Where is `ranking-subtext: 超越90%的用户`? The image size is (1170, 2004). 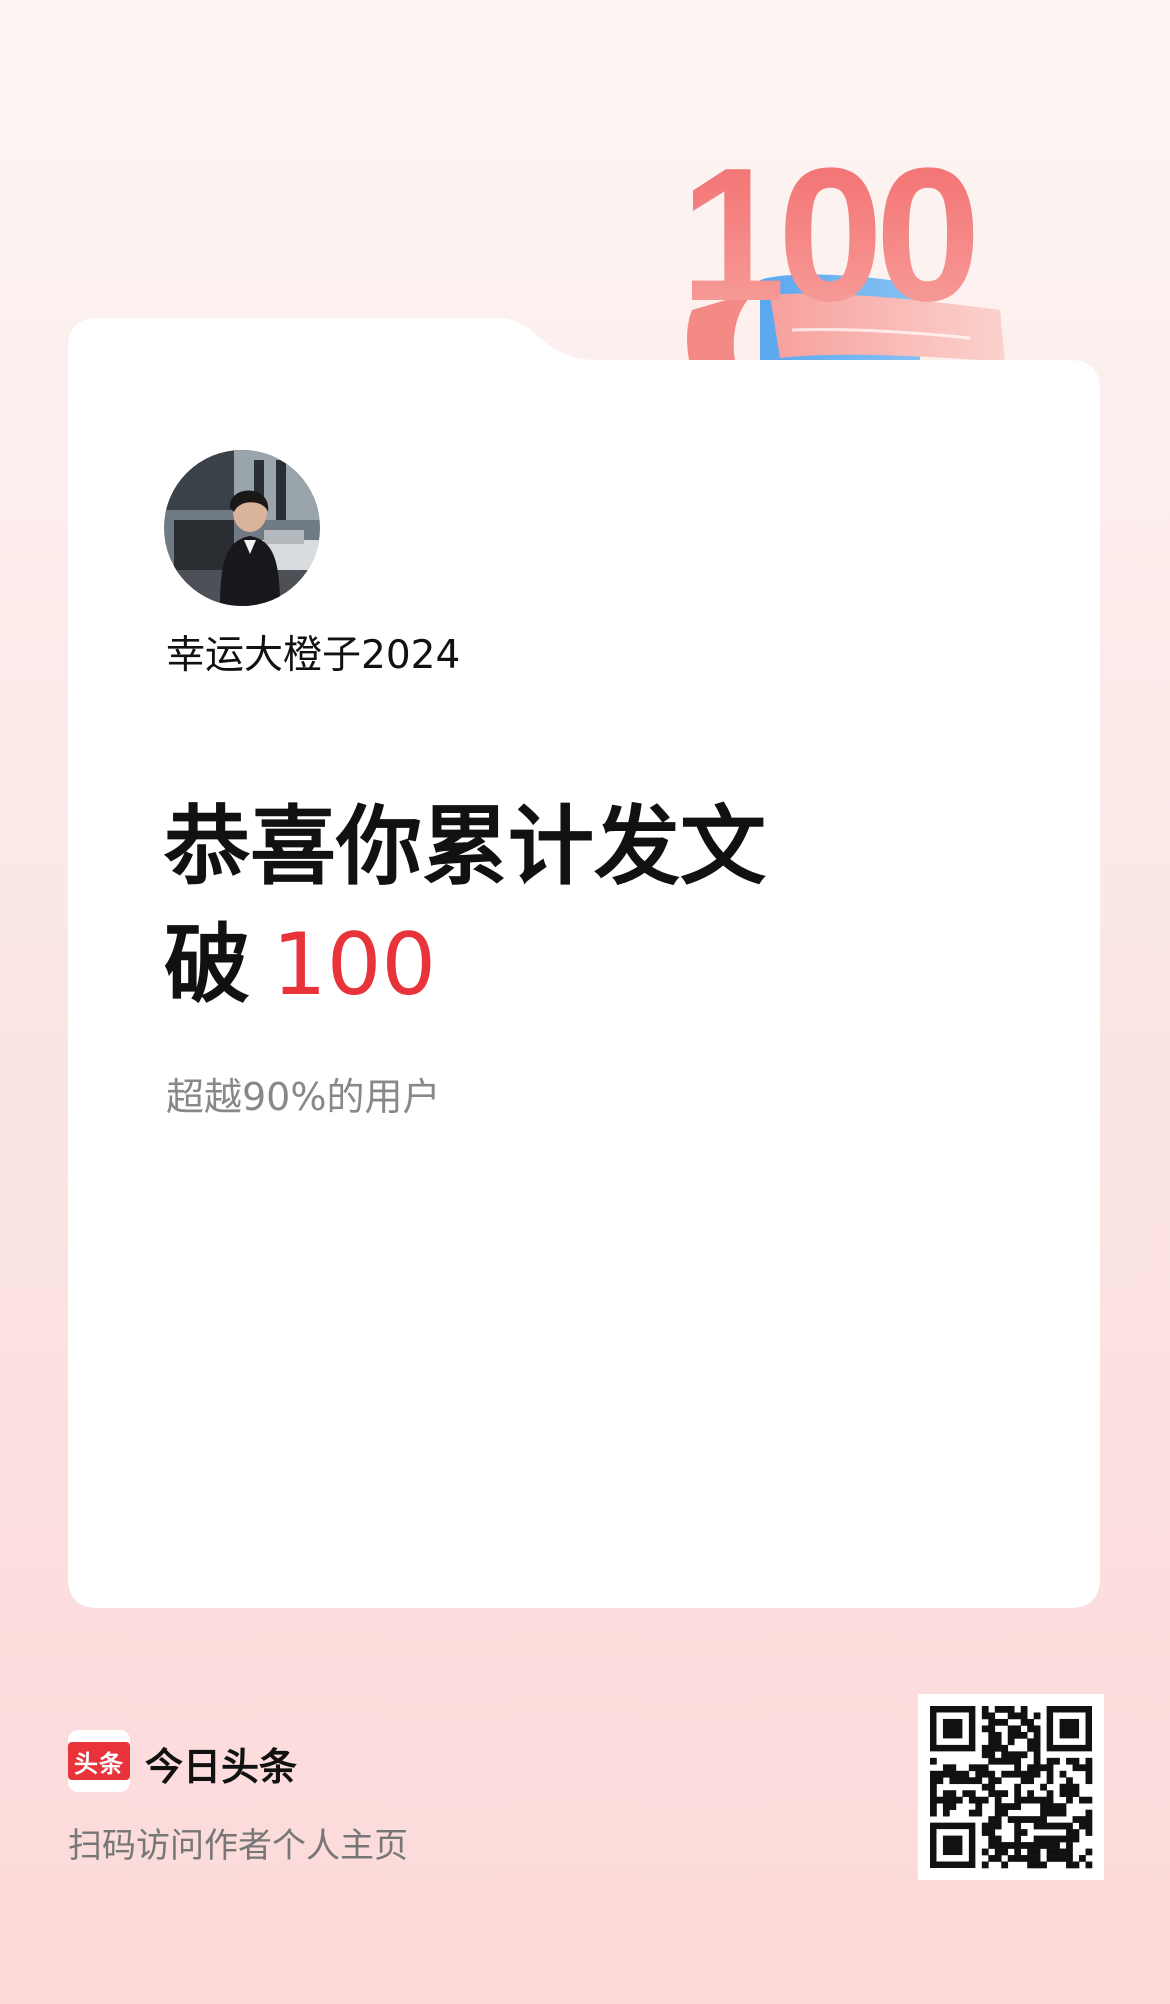 ranking-subtext: 超越90%的用户 is located at coordinates (303, 1097).